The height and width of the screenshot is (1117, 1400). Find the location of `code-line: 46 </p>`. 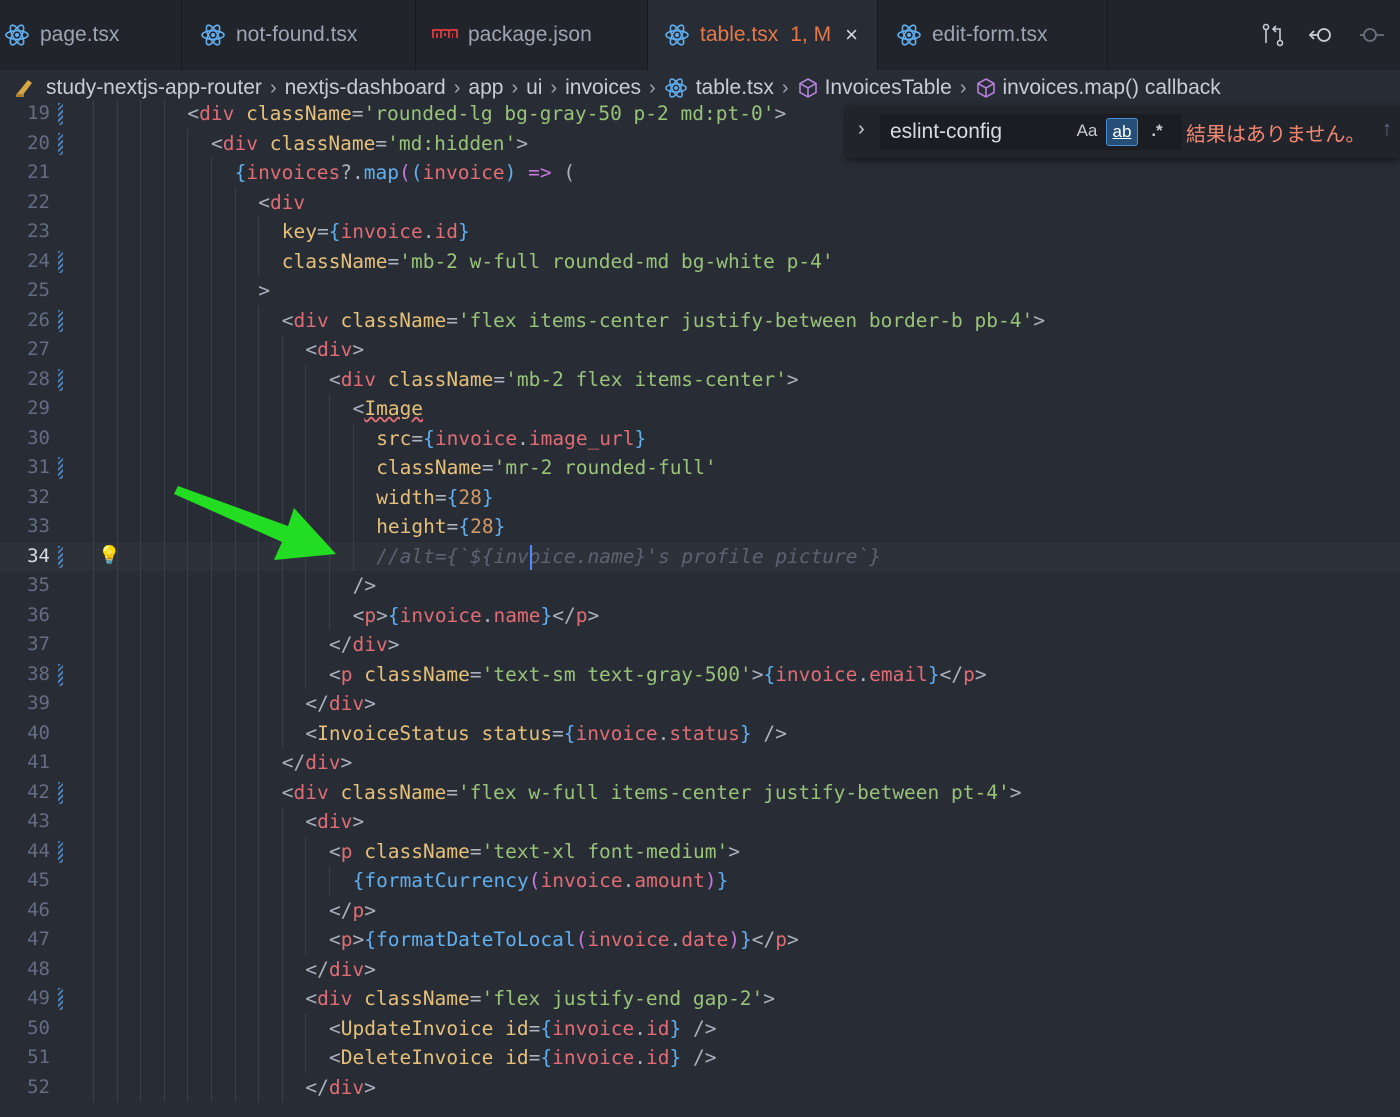

code-line: 46 </p> is located at coordinates (700, 910).